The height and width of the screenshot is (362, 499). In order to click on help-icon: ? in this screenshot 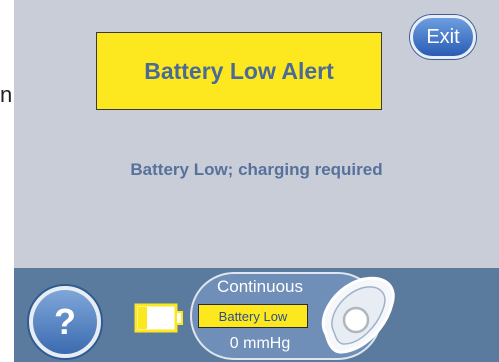, I will do `click(65, 322)`.